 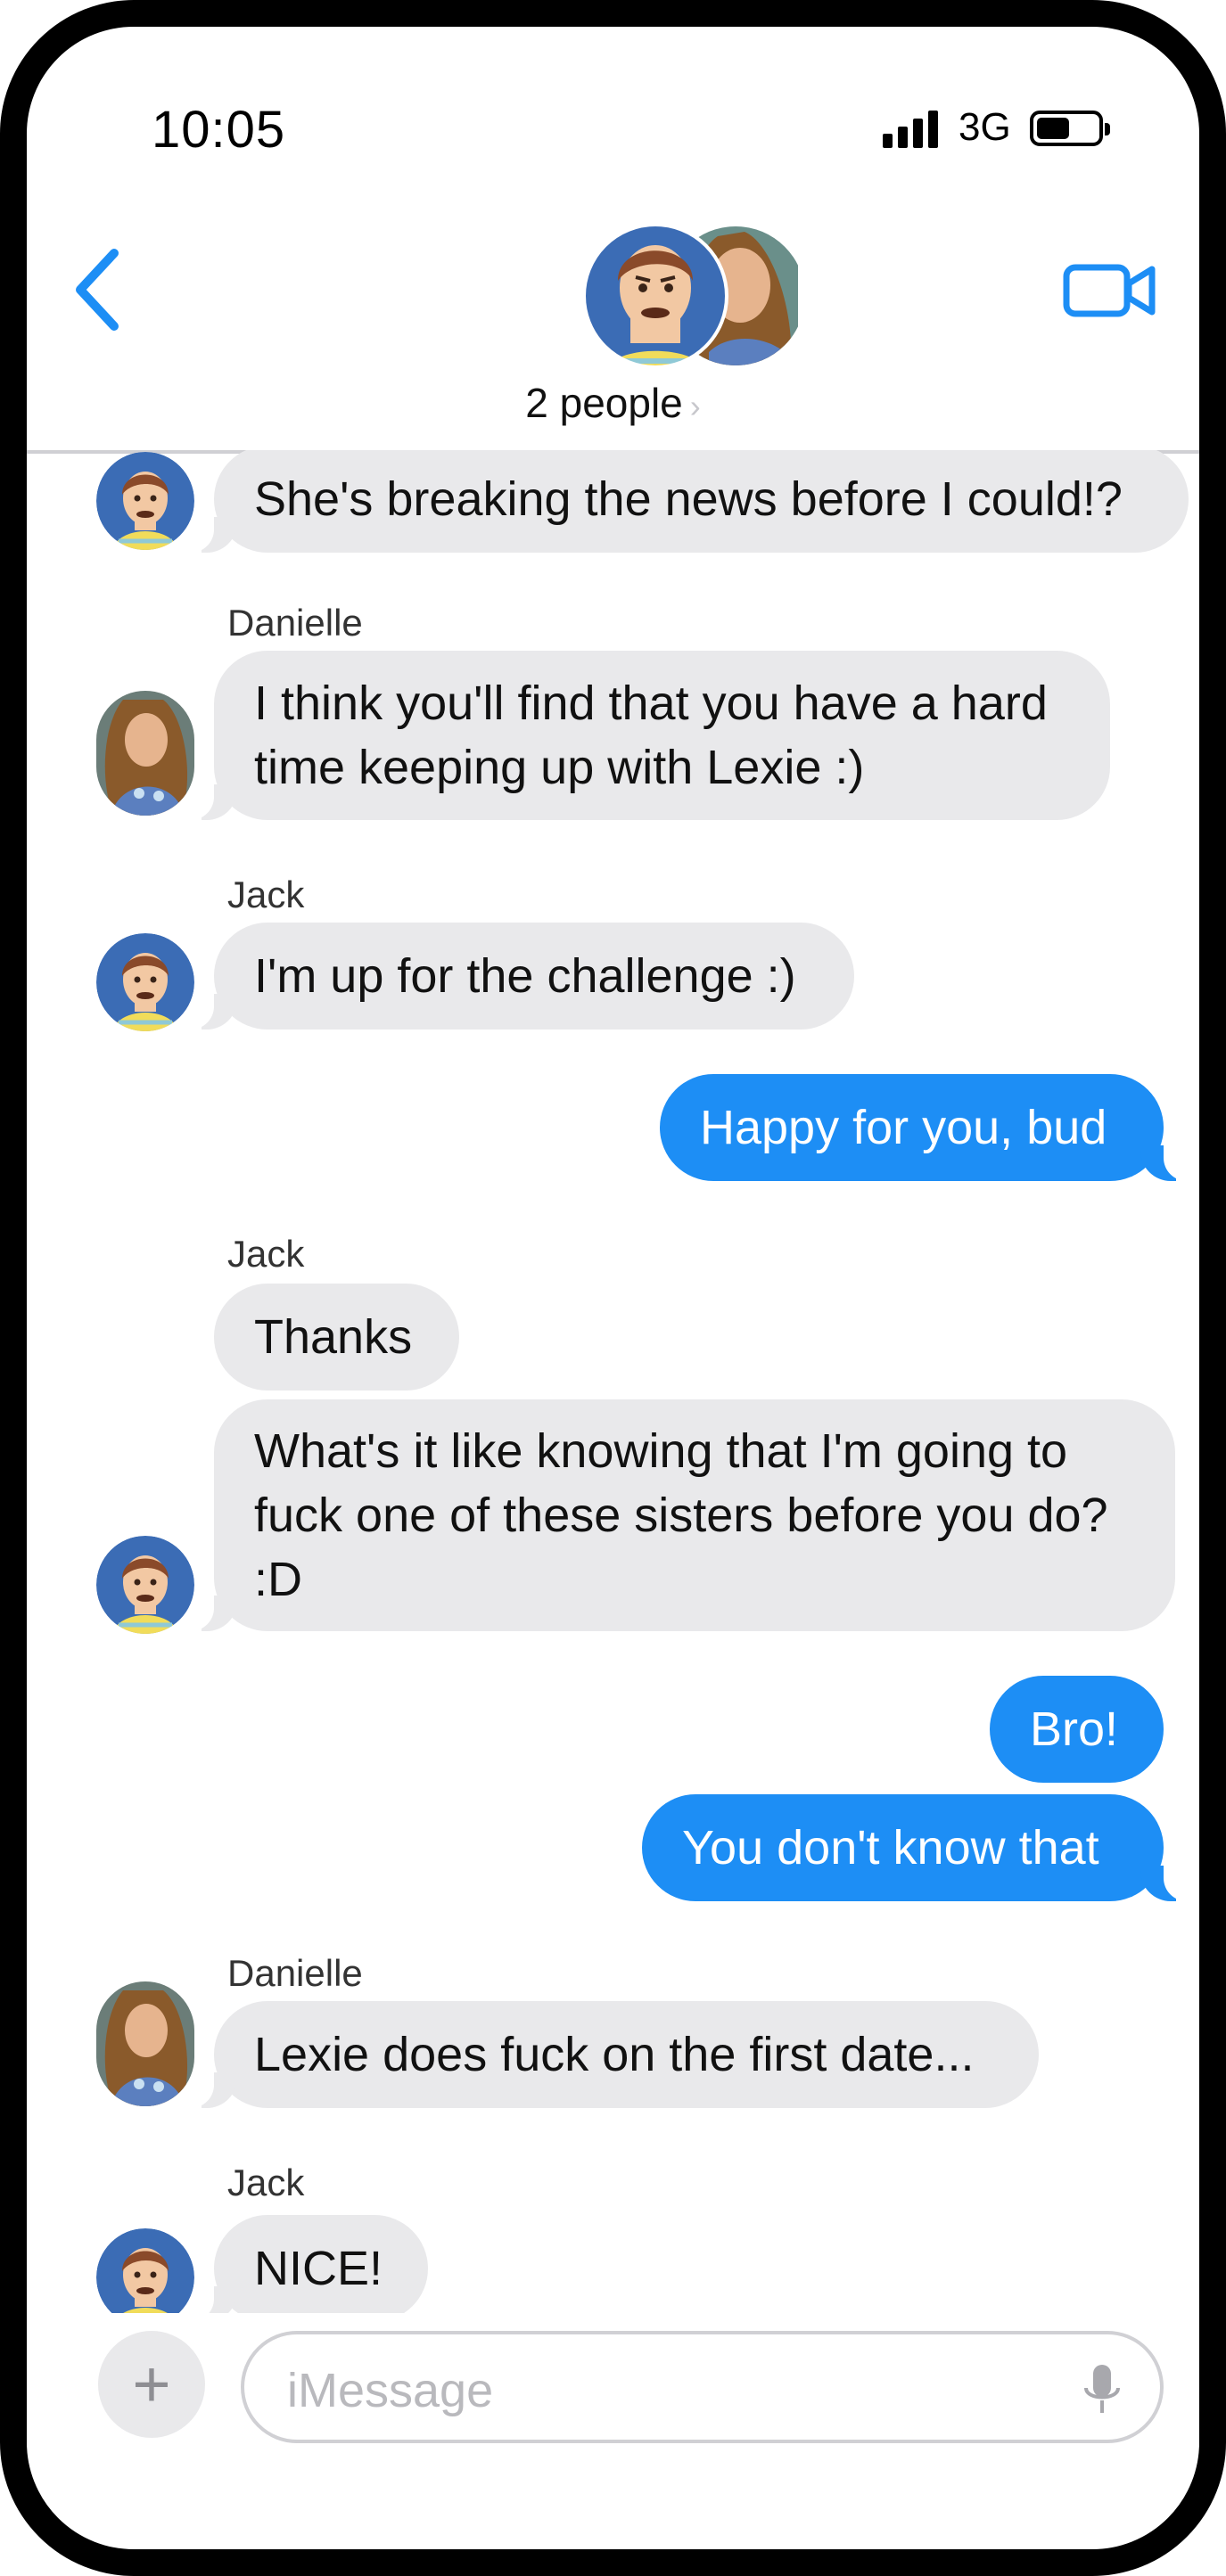 I want to click on message-bubble: NICE!, so click(x=306, y=2264).